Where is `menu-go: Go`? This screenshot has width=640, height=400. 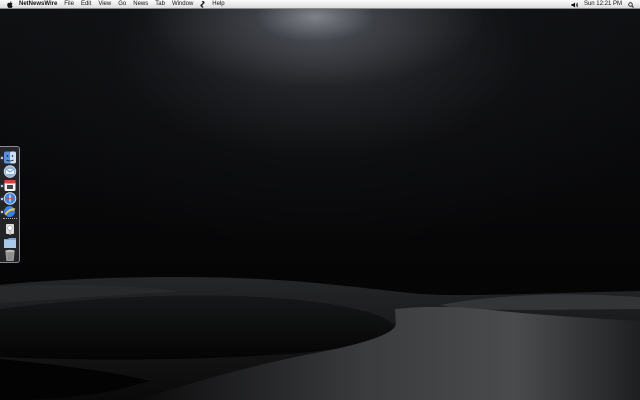 menu-go: Go is located at coordinates (122, 4).